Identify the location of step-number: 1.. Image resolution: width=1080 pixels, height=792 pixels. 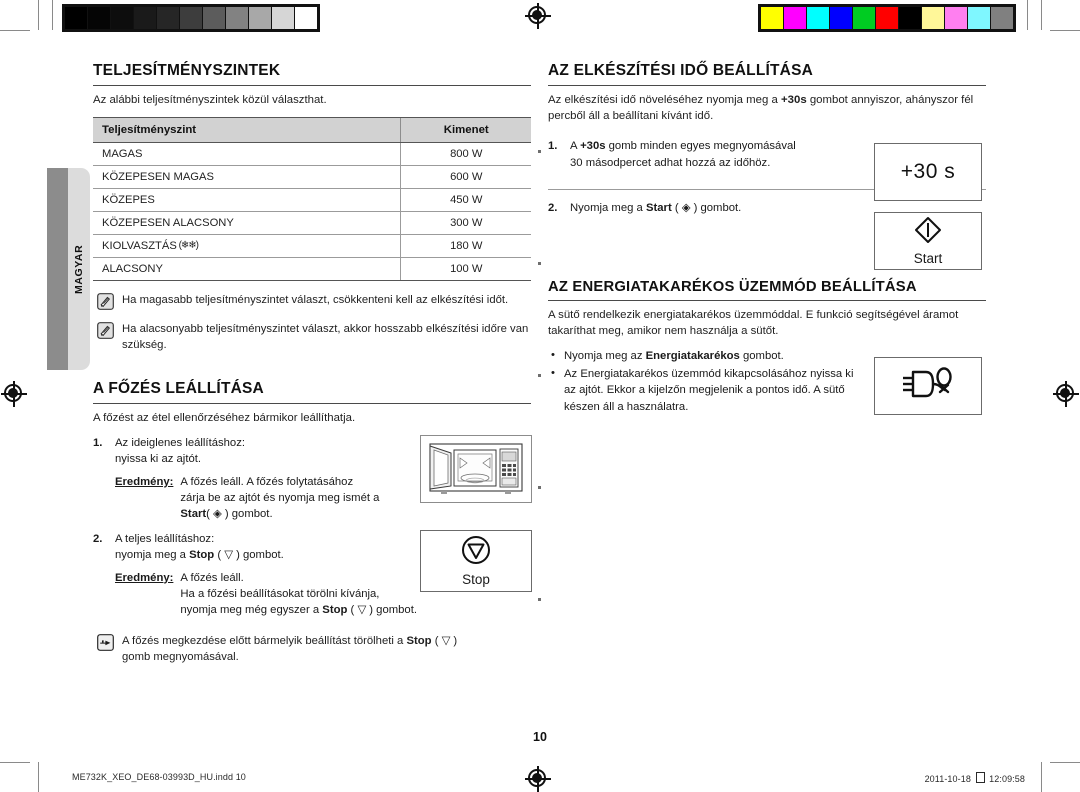
(553, 146).